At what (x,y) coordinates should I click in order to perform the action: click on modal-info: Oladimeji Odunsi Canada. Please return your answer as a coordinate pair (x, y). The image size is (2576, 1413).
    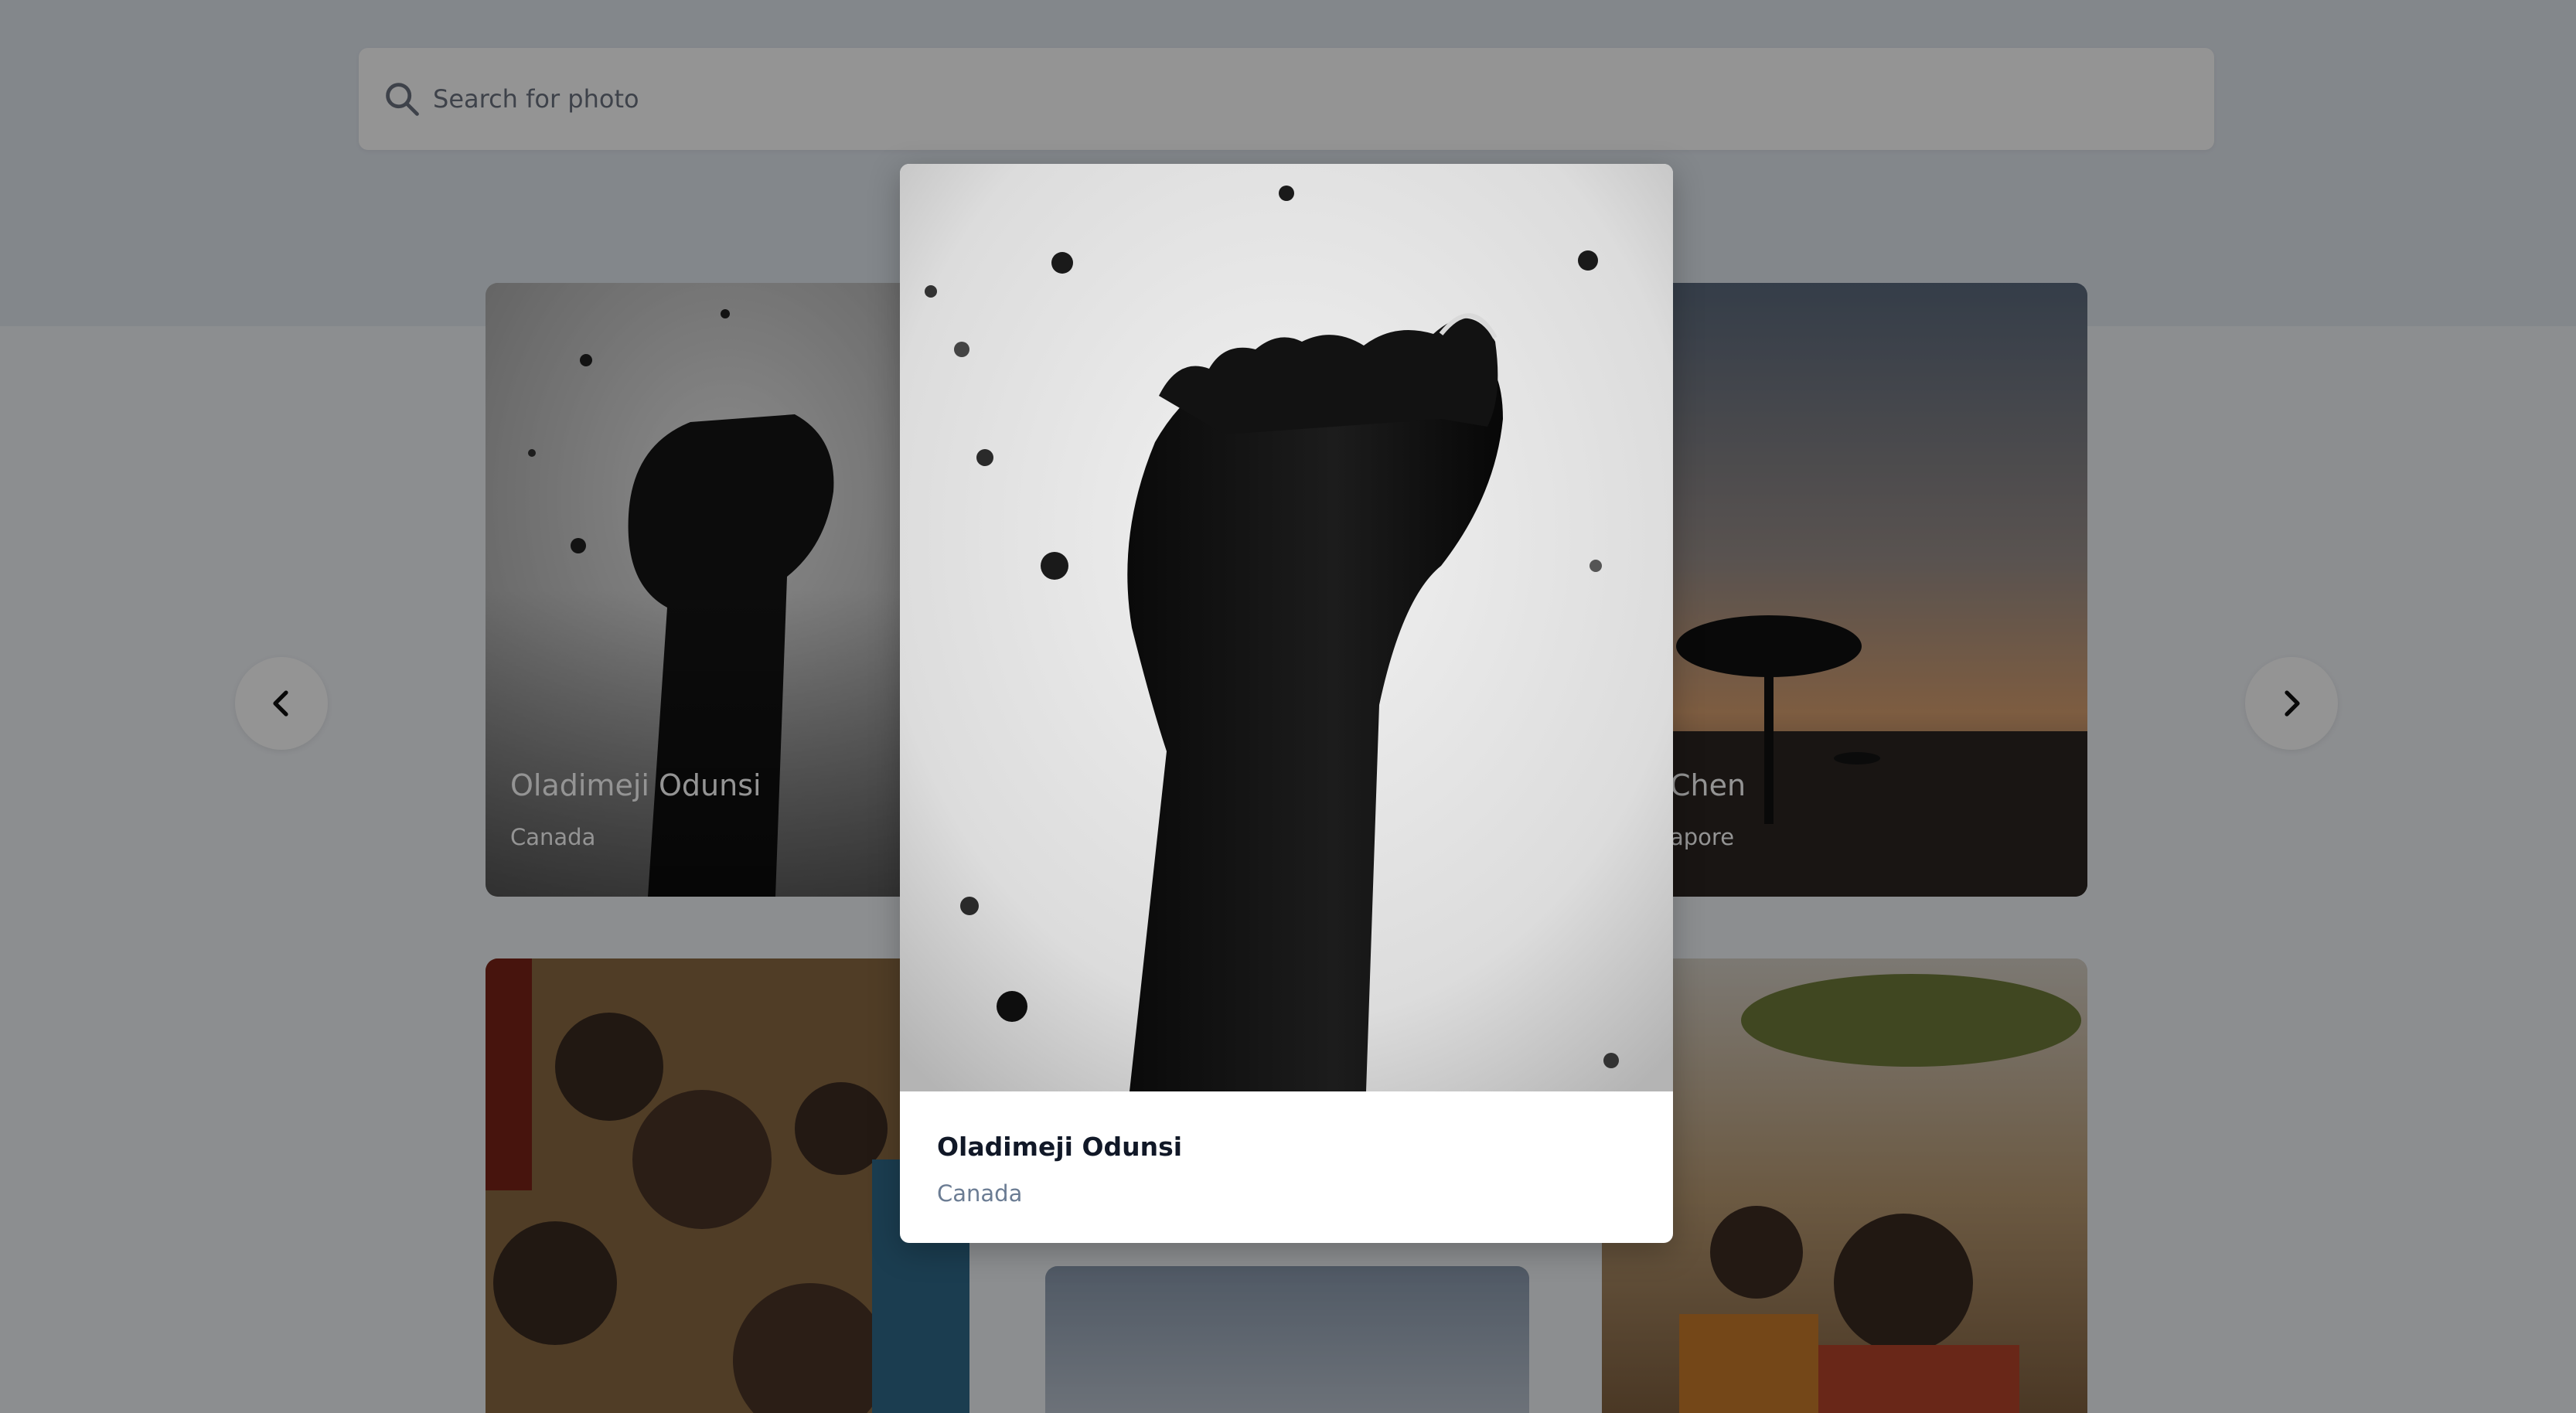
    Looking at the image, I should click on (1059, 1169).